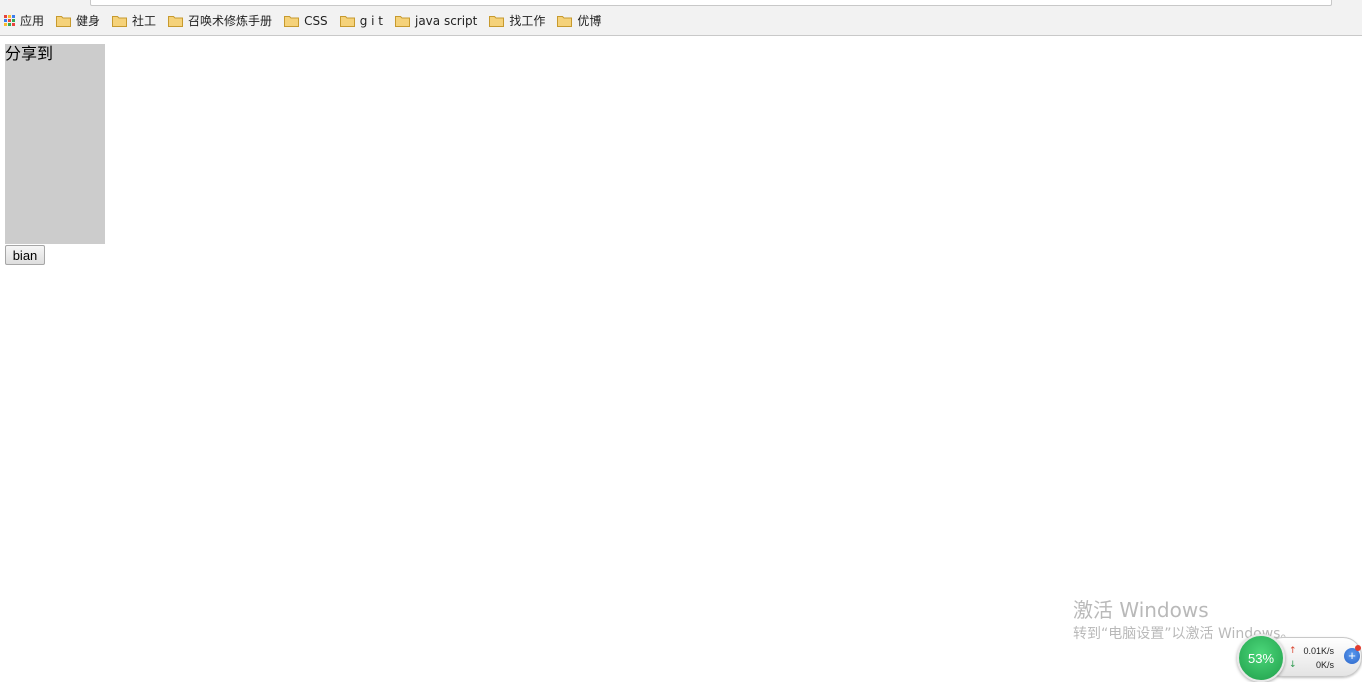  I want to click on bookmark-label: 找工作, so click(527, 21).